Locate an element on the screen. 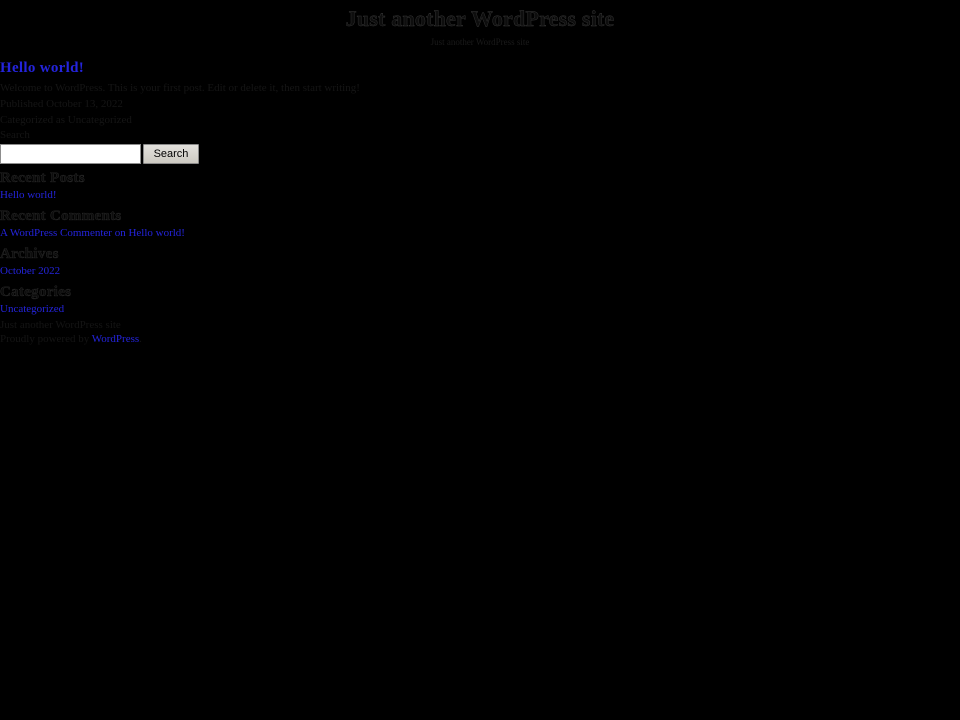  widget-recent-posts: Recent Posts Hello world! is located at coordinates (480, 186).